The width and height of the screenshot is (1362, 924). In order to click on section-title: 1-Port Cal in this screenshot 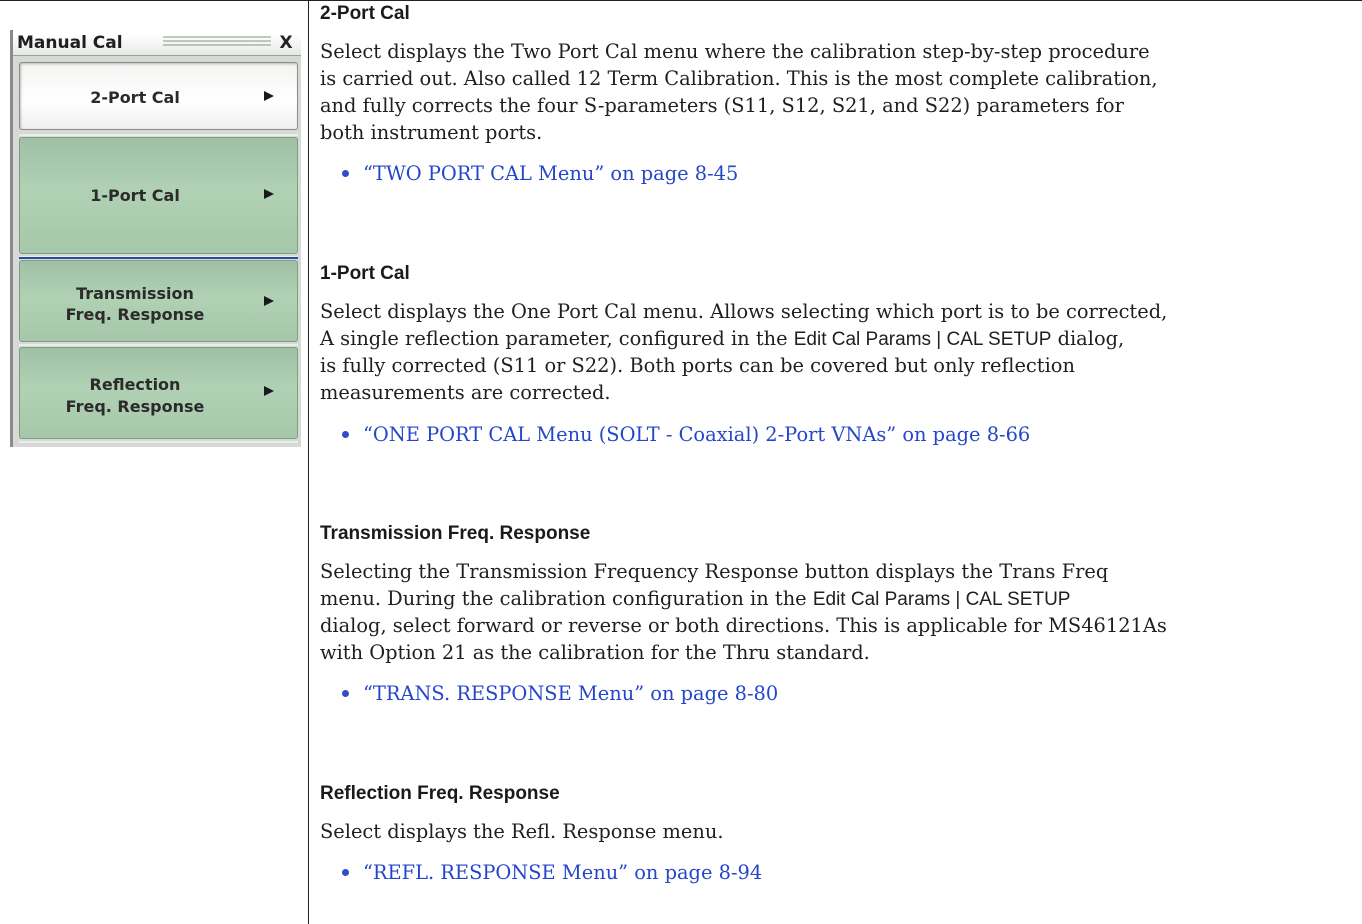, I will do `click(365, 273)`.